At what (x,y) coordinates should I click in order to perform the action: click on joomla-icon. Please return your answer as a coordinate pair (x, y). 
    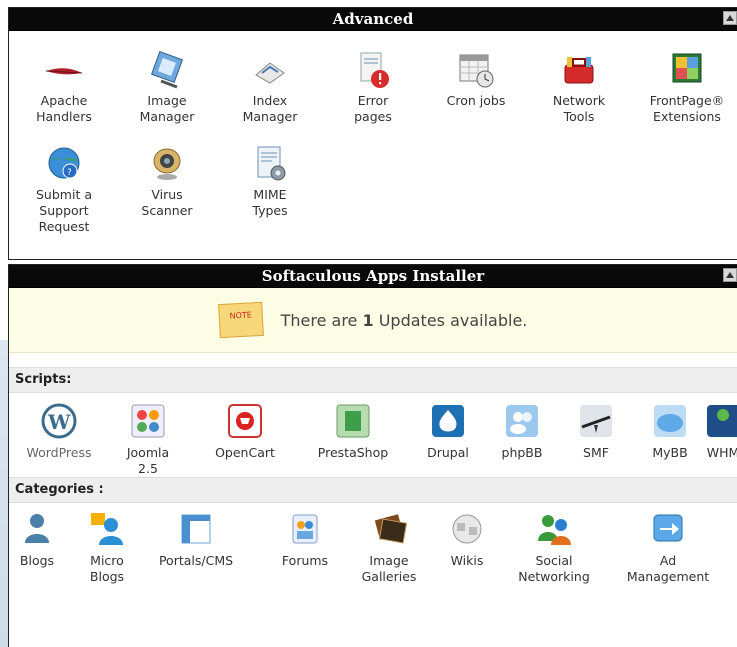
    Looking at the image, I should click on (148, 421).